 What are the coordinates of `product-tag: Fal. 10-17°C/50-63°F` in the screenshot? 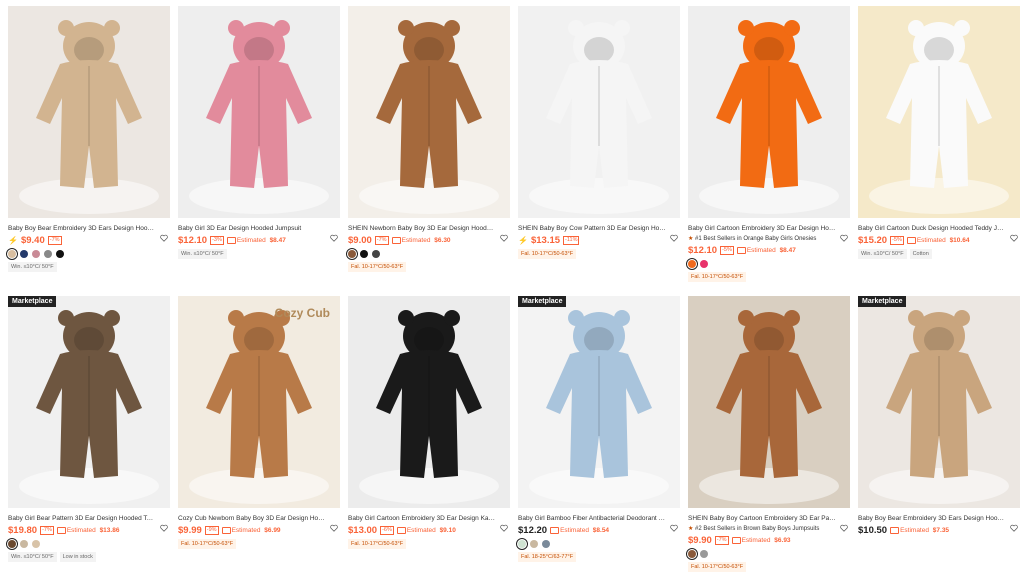 It's located at (717, 277).